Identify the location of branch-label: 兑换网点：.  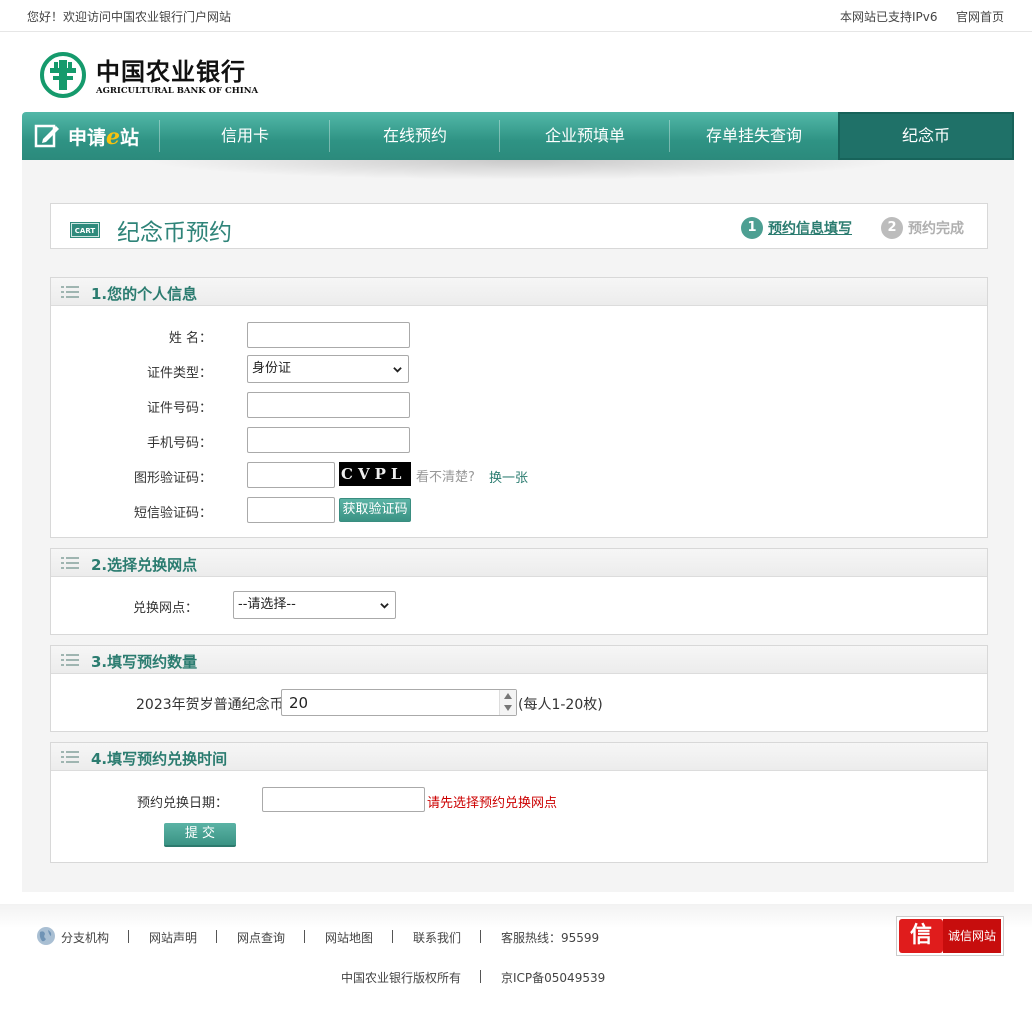
(165, 608).